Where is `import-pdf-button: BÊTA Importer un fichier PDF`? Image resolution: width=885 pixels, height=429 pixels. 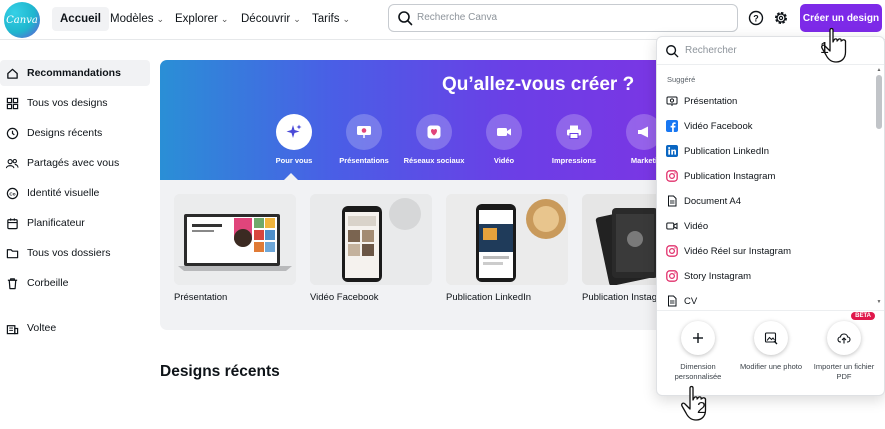
import-pdf-button: BÊTA Importer un fichier PDF is located at coordinates (844, 347).